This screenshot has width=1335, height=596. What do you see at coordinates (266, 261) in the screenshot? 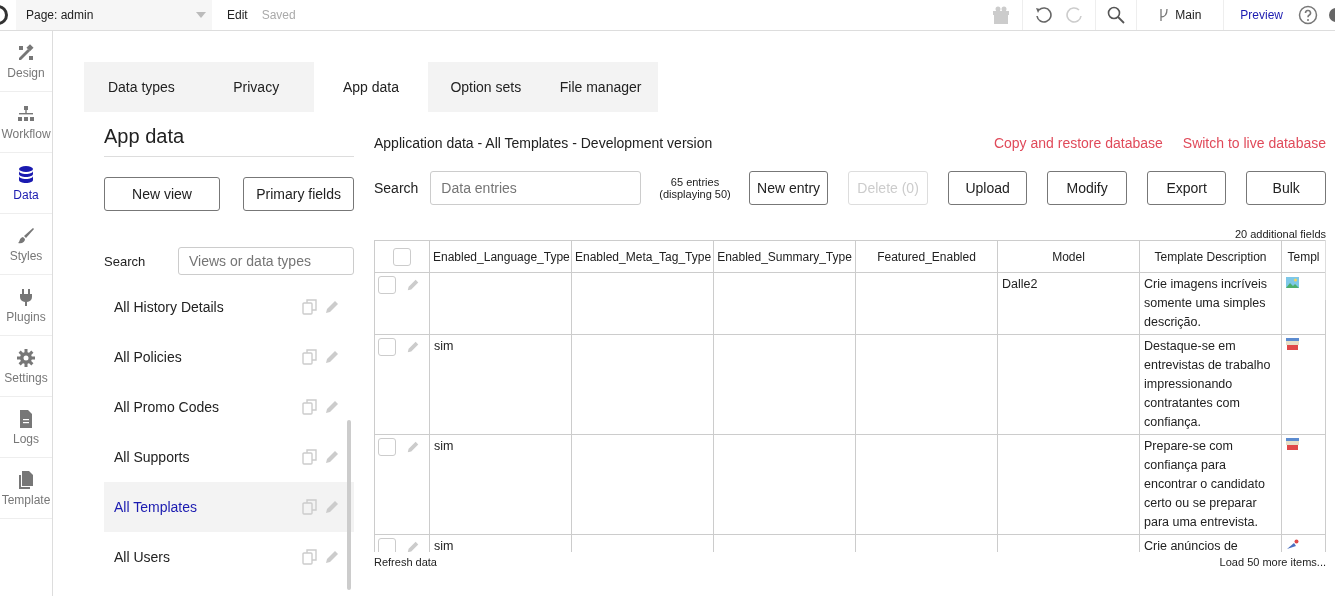
I see `search-field: Views or data types` at bounding box center [266, 261].